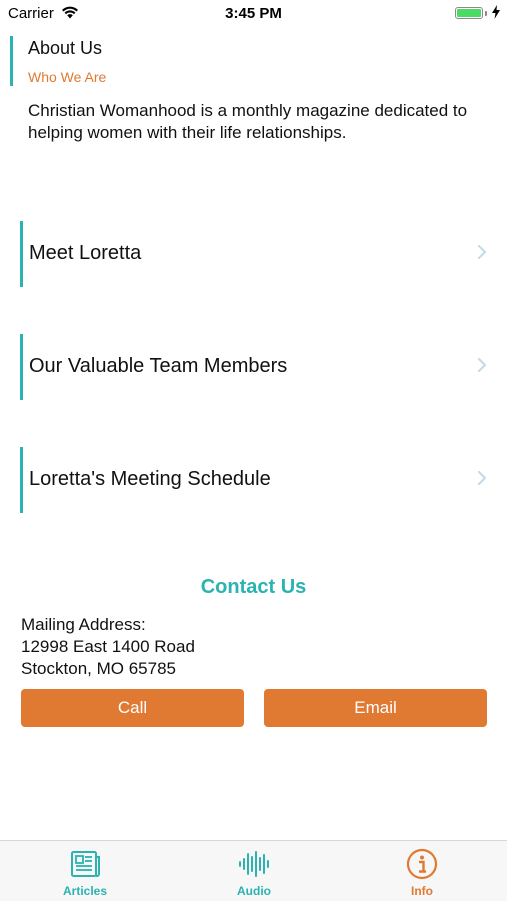 The image size is (507, 901). I want to click on tab-label: Info, so click(422, 891).